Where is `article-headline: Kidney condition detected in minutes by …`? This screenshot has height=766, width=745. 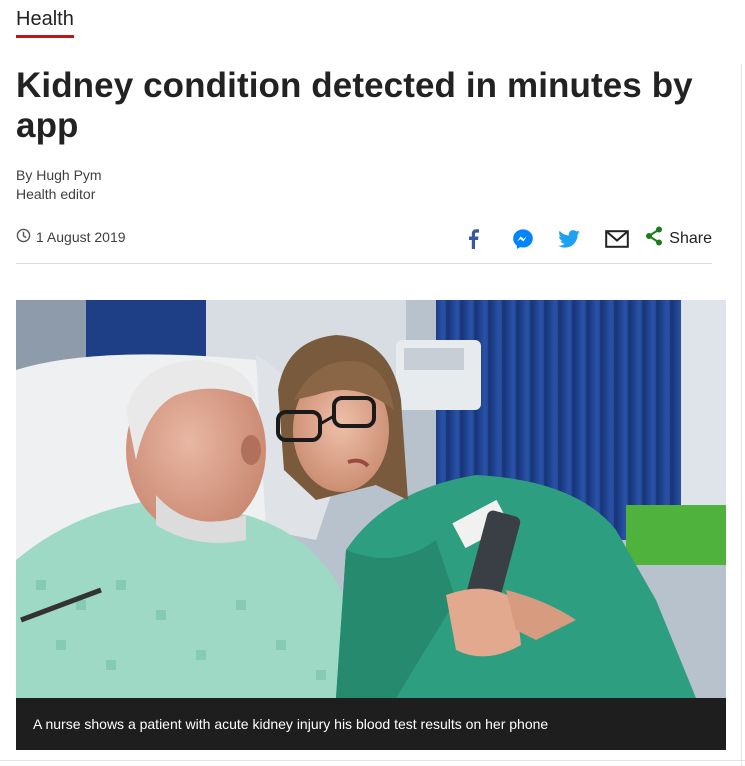 article-headline: Kidney condition detected in minutes by … is located at coordinates (354, 105).